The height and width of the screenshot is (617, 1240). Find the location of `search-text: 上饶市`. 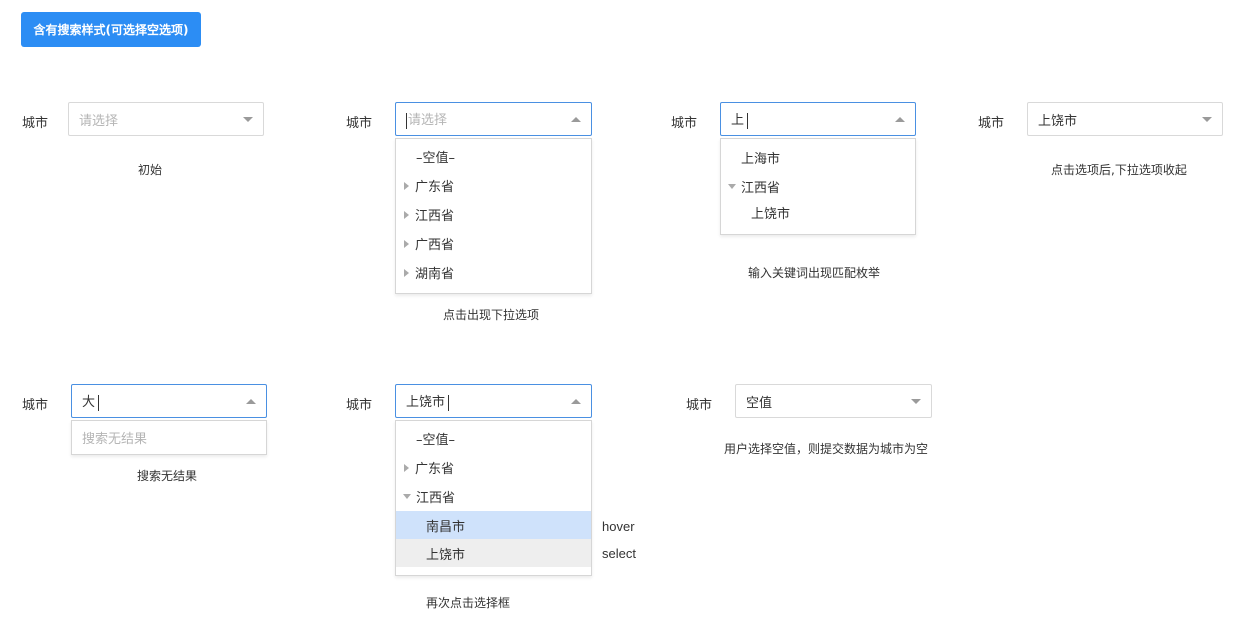

search-text: 上饶市 is located at coordinates (426, 403).